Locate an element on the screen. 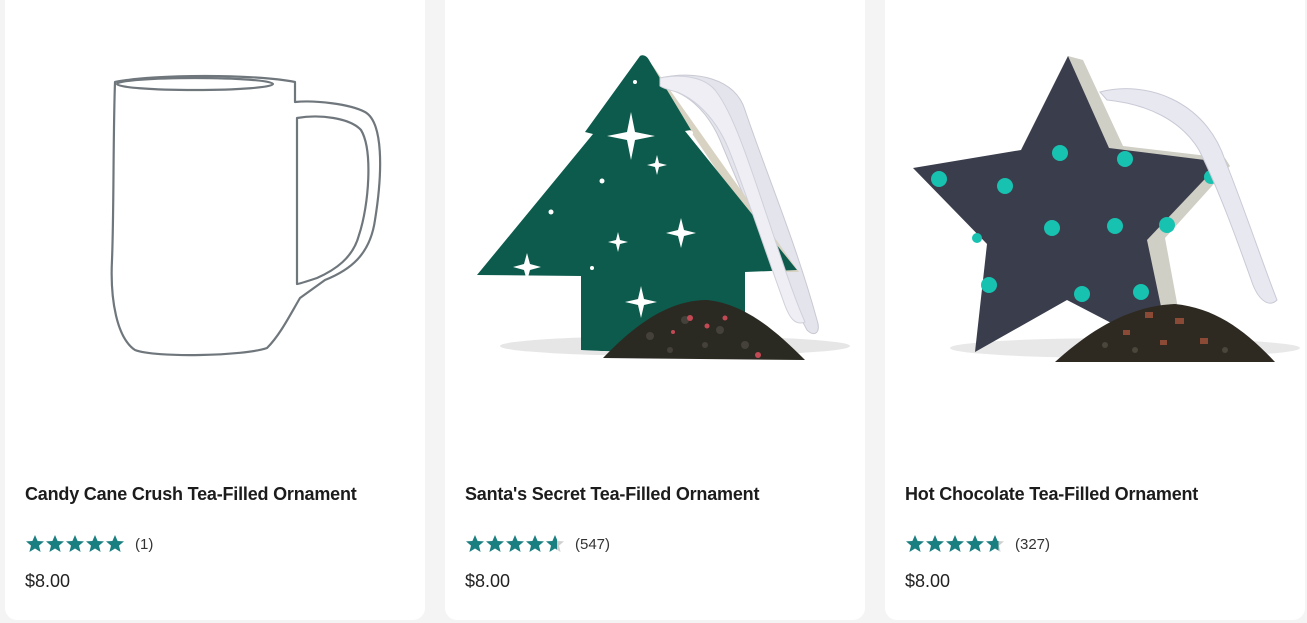 This screenshot has width=1307, height=623. tree-ornament-image is located at coordinates (663, 207).